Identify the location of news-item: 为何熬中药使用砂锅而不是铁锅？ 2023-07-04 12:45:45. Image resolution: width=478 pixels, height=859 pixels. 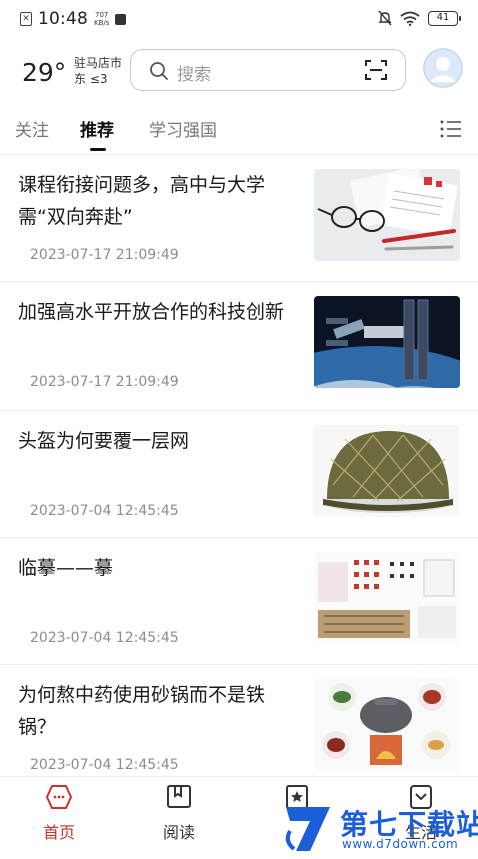
(239, 720).